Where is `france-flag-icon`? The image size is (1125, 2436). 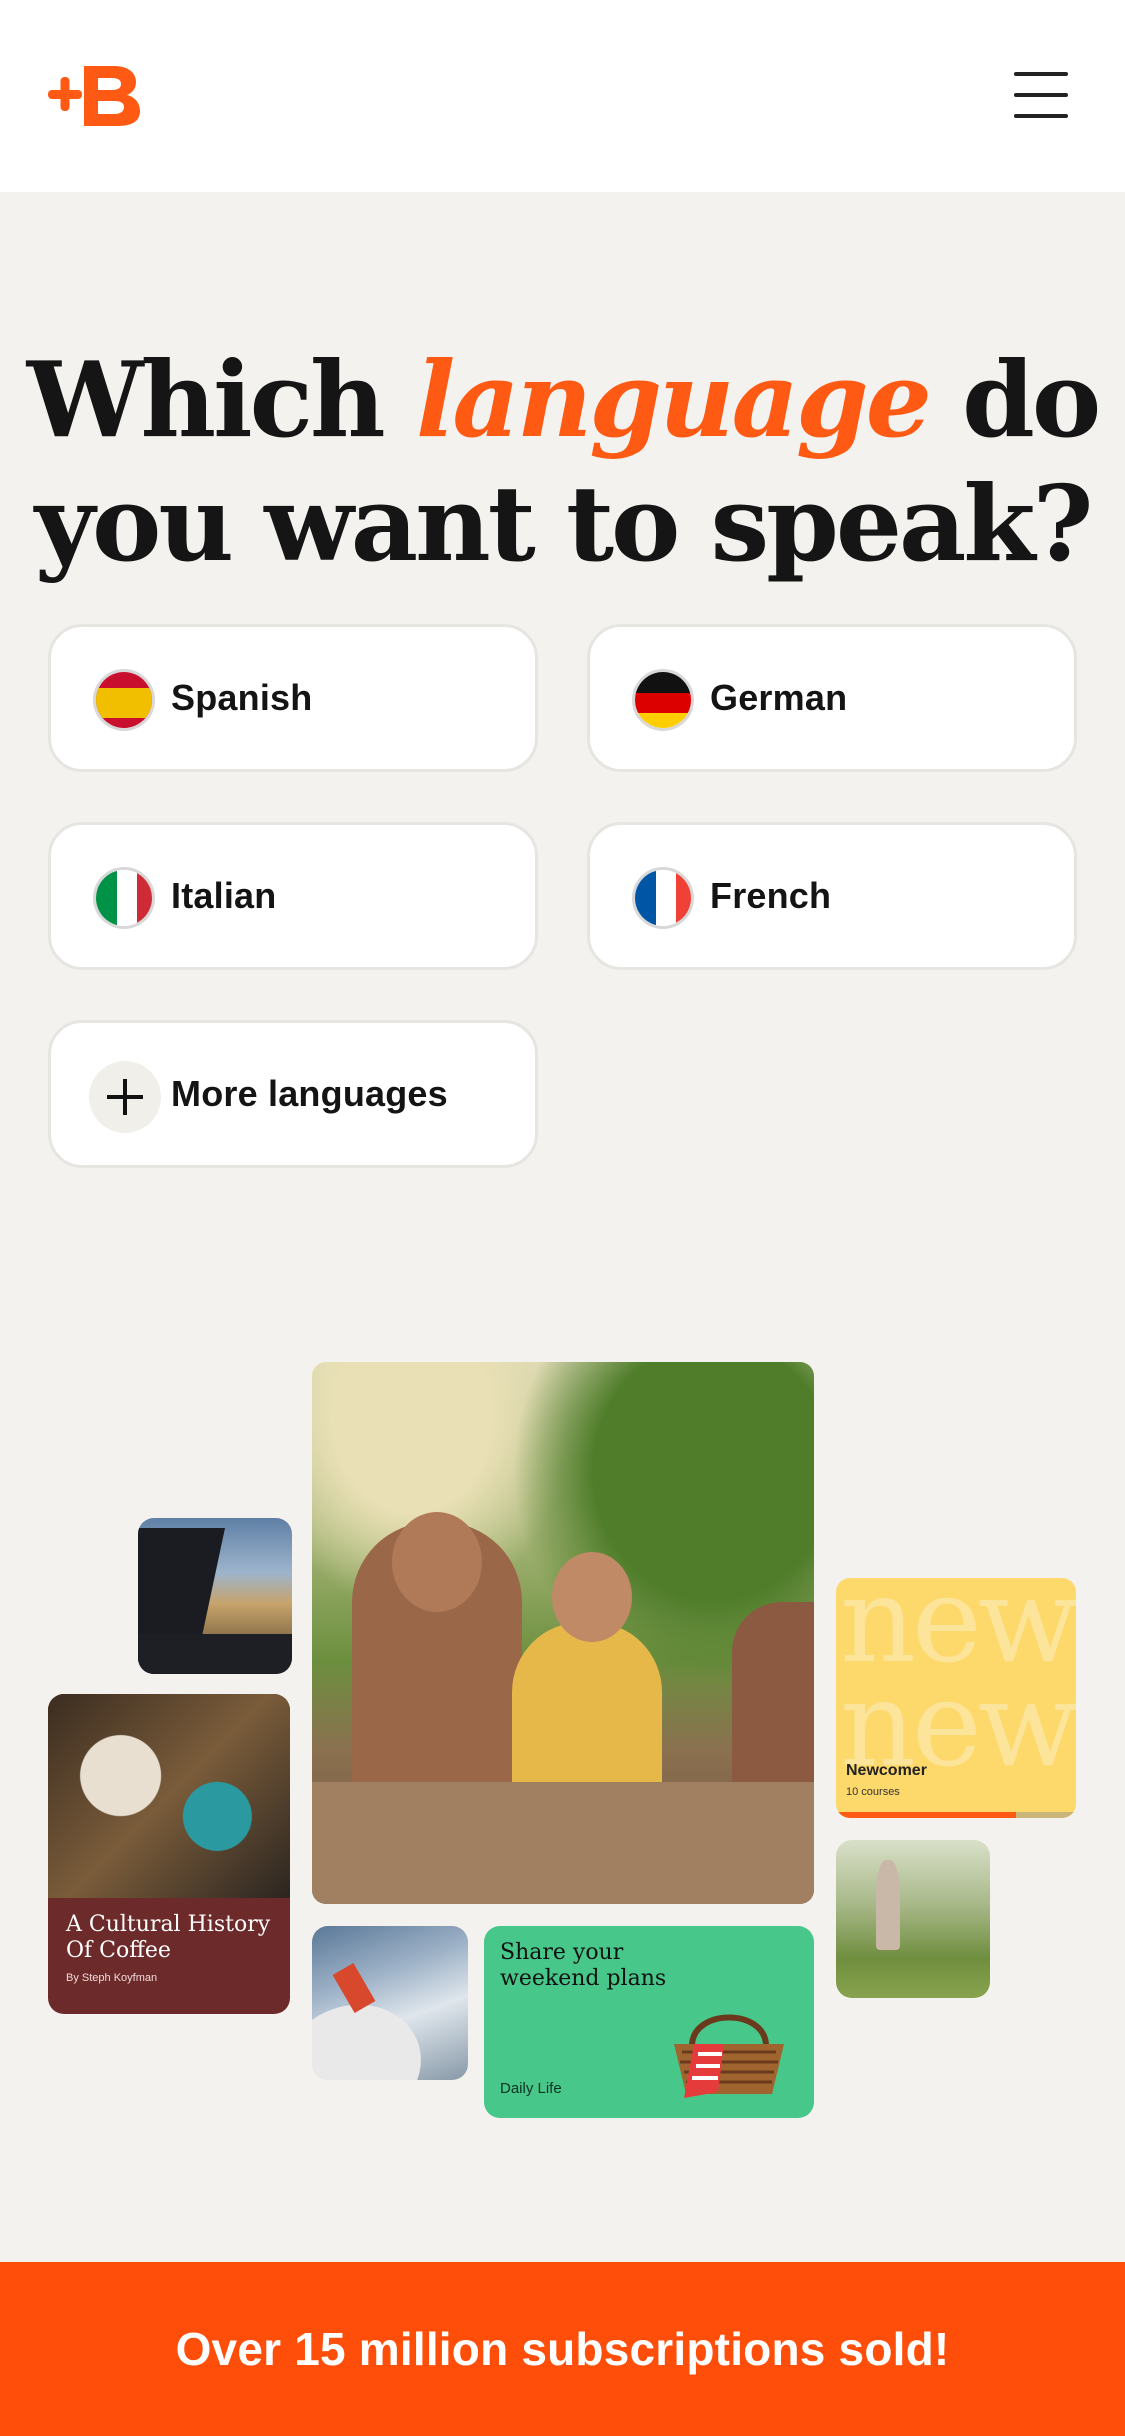
france-flag-icon is located at coordinates (663, 898).